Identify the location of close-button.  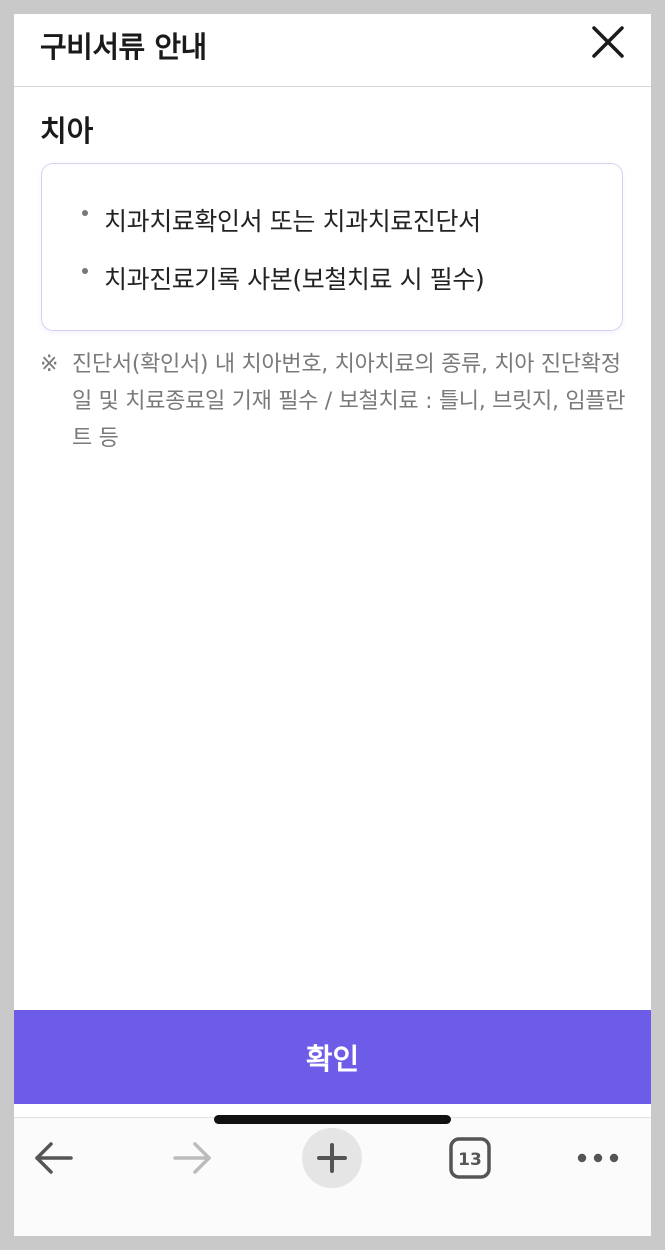
(608, 42).